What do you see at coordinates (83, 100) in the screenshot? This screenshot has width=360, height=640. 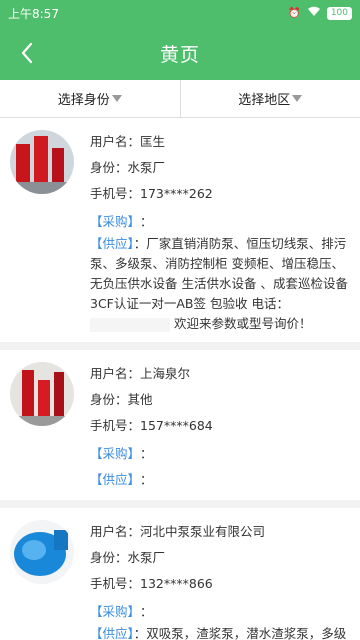 I see `filter-identity-label: 选择身份` at bounding box center [83, 100].